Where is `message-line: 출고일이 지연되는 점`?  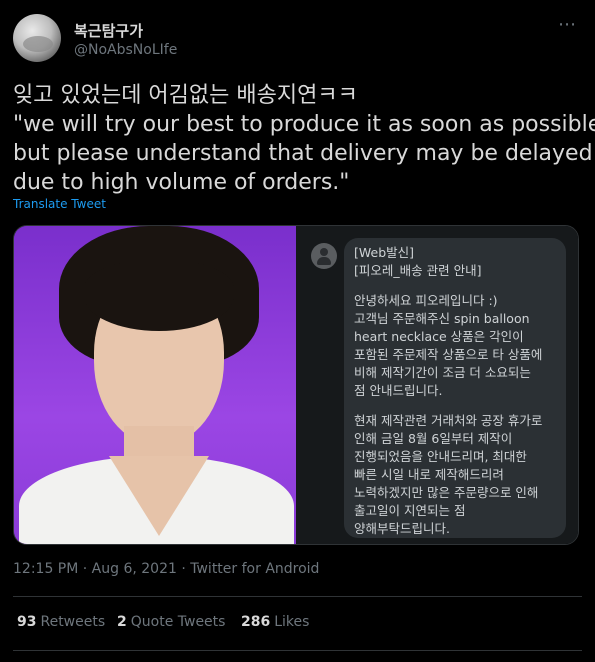
message-line: 출고일이 지연되는 점 is located at coordinates (410, 510).